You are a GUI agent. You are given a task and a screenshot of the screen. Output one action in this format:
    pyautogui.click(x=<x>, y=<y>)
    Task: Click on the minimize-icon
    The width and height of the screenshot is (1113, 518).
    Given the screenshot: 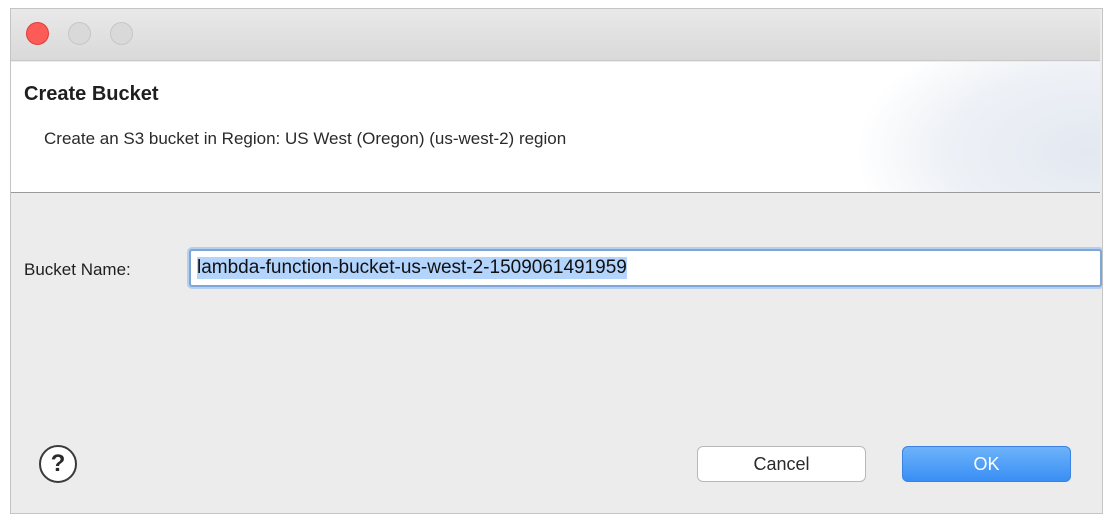 What is the action you would take?
    pyautogui.click(x=79, y=33)
    